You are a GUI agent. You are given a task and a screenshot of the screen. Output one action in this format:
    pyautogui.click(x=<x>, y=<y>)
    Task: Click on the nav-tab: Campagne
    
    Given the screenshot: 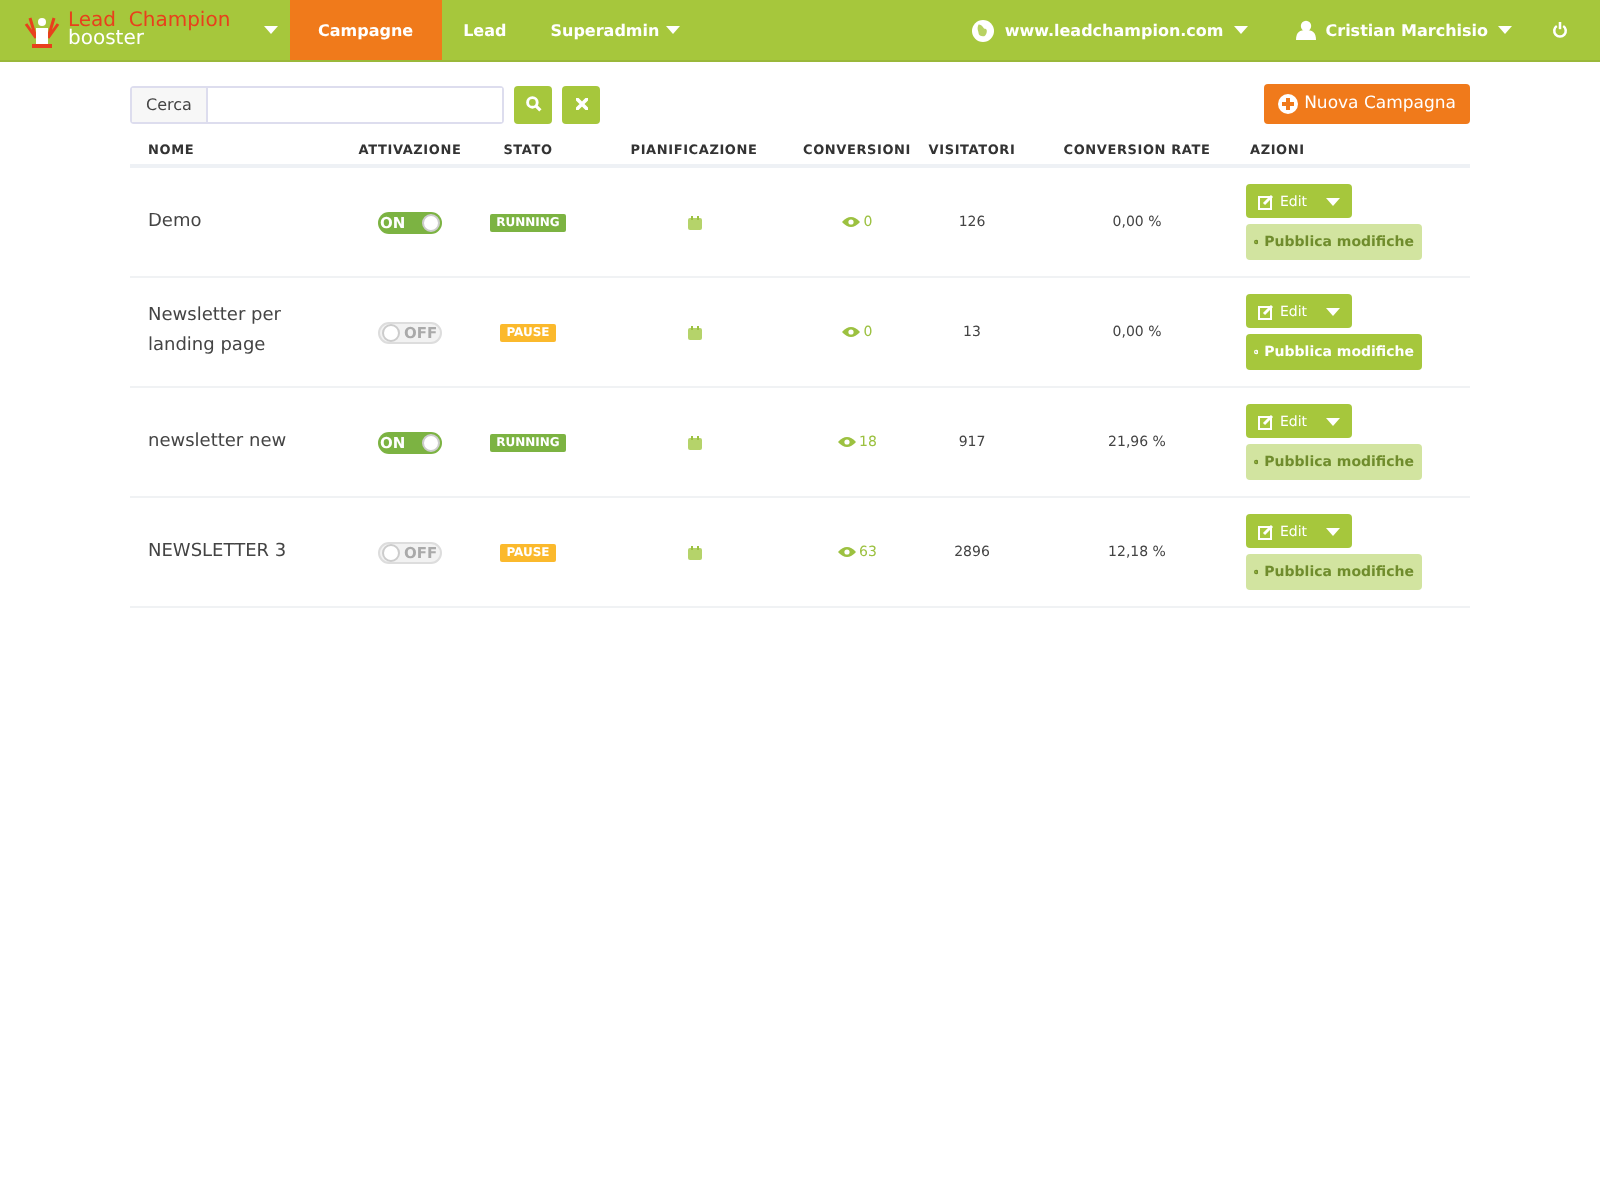 What is the action you would take?
    pyautogui.click(x=366, y=30)
    